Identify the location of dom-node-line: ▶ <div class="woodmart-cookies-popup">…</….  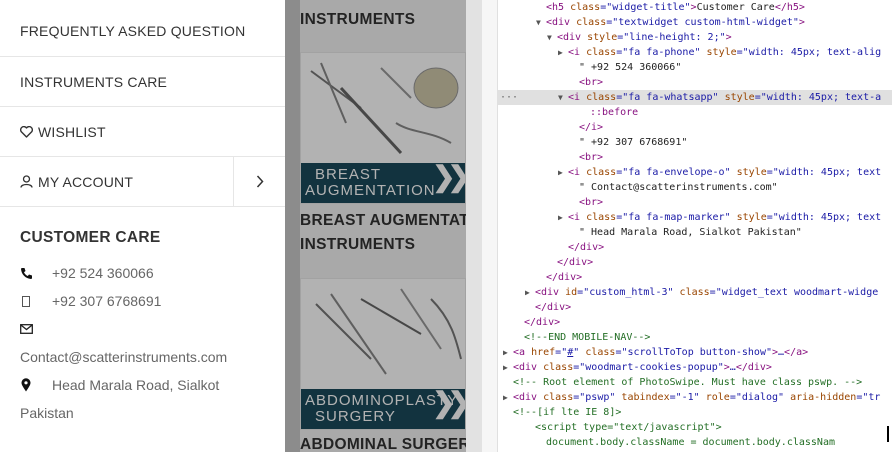
(695, 367).